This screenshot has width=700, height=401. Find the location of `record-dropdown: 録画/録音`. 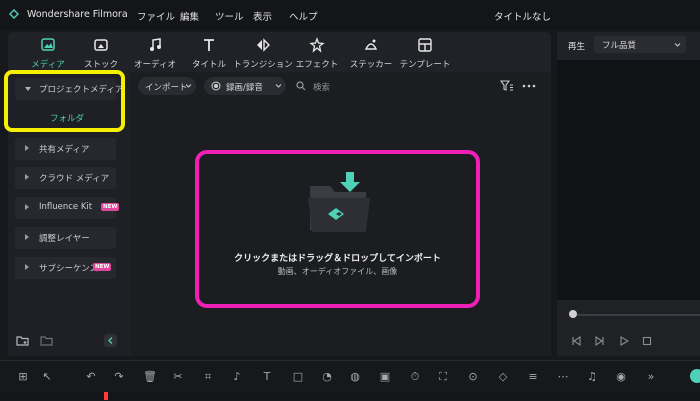

record-dropdown: 録画/録音 is located at coordinates (245, 86).